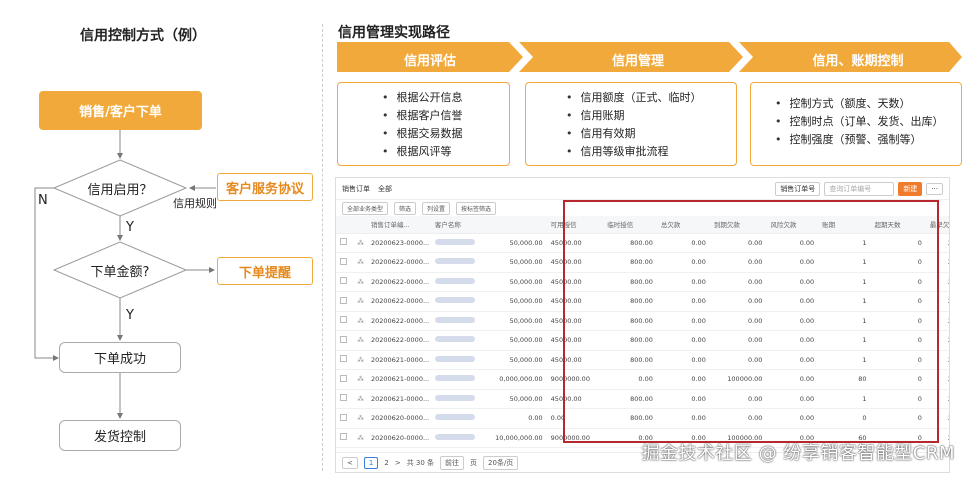  What do you see at coordinates (265, 187) in the screenshot?
I see `customer-agreement-box: 客户服务协议` at bounding box center [265, 187].